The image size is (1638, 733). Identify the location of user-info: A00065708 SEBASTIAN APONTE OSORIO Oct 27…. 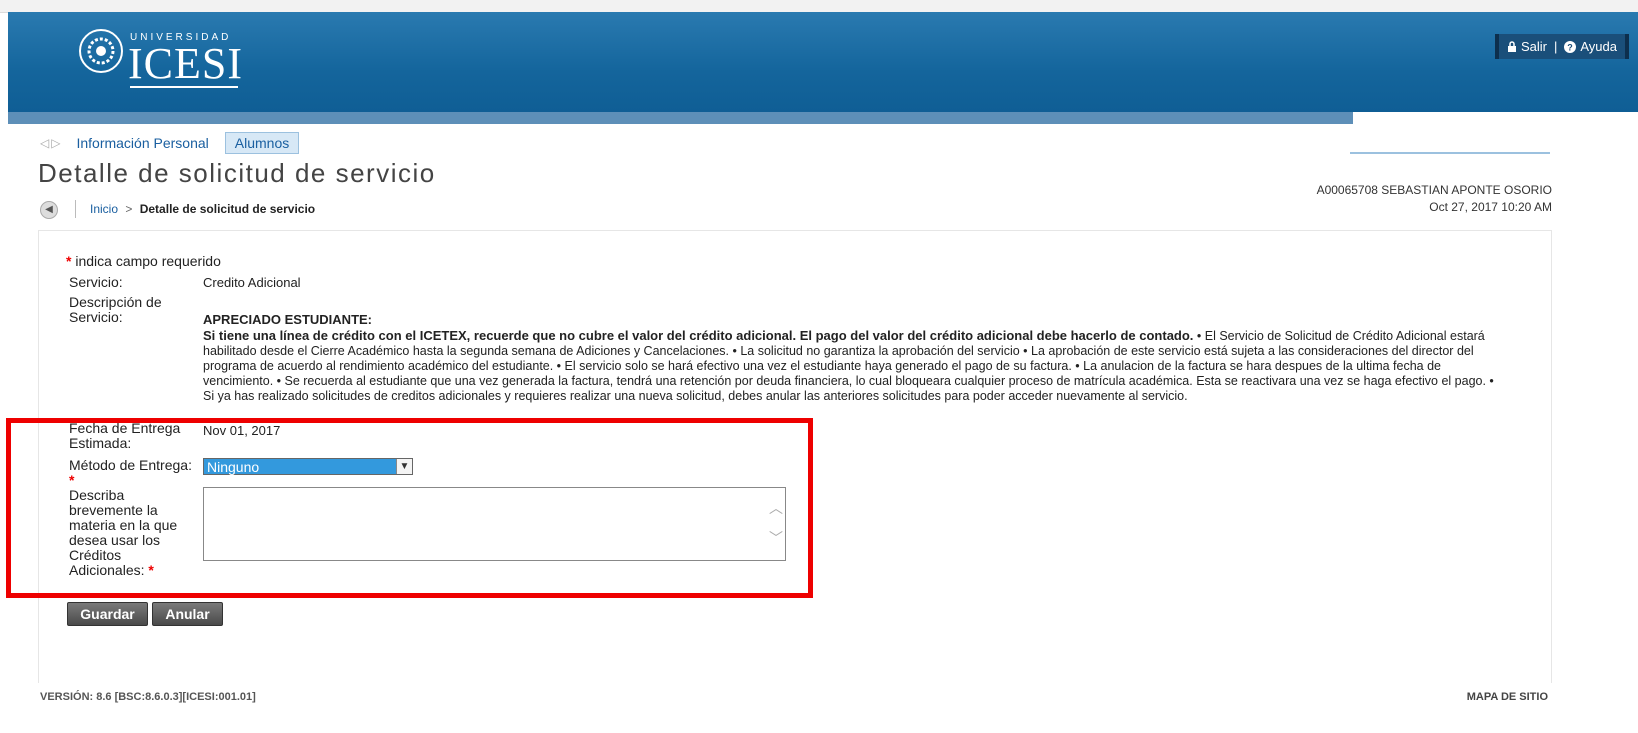
(1434, 199).